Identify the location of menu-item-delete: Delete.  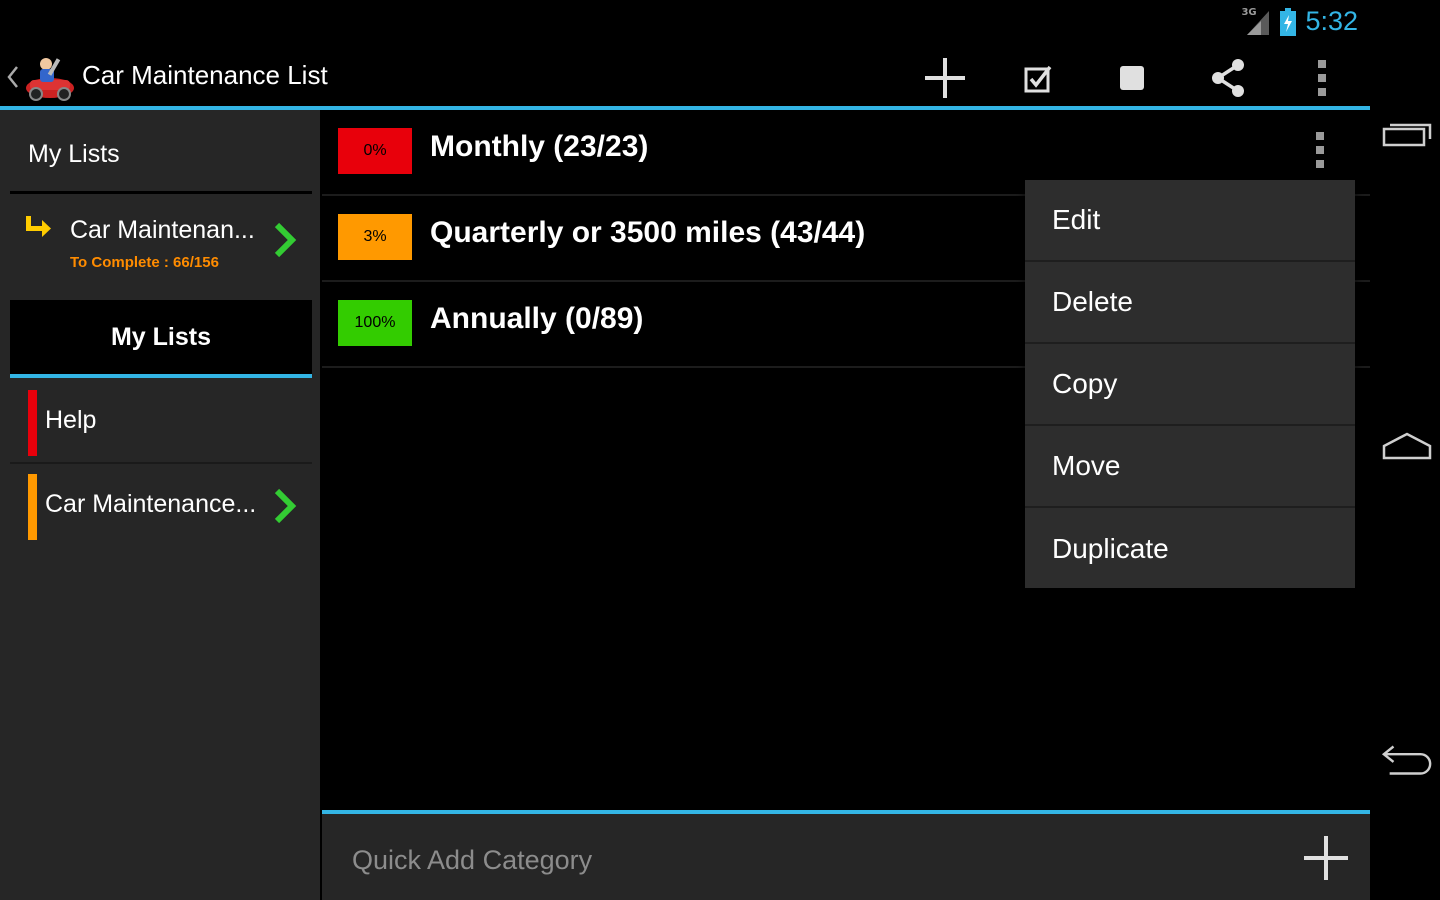
(1190, 303).